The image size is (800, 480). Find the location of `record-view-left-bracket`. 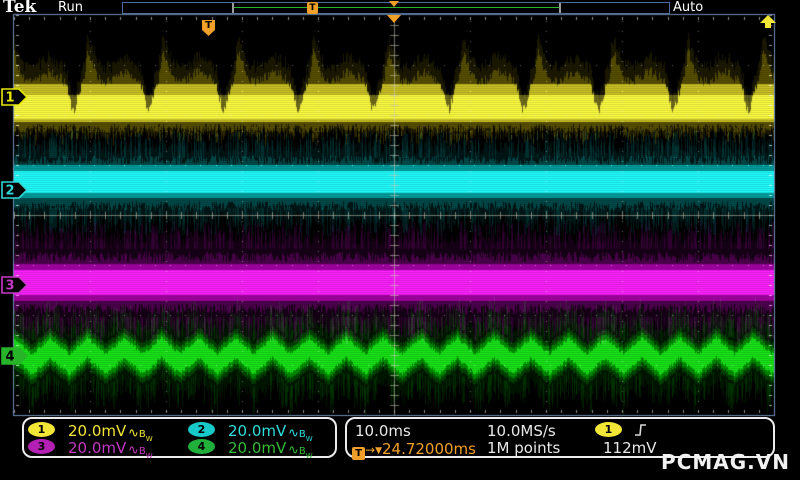

record-view-left-bracket is located at coordinates (233, 8).